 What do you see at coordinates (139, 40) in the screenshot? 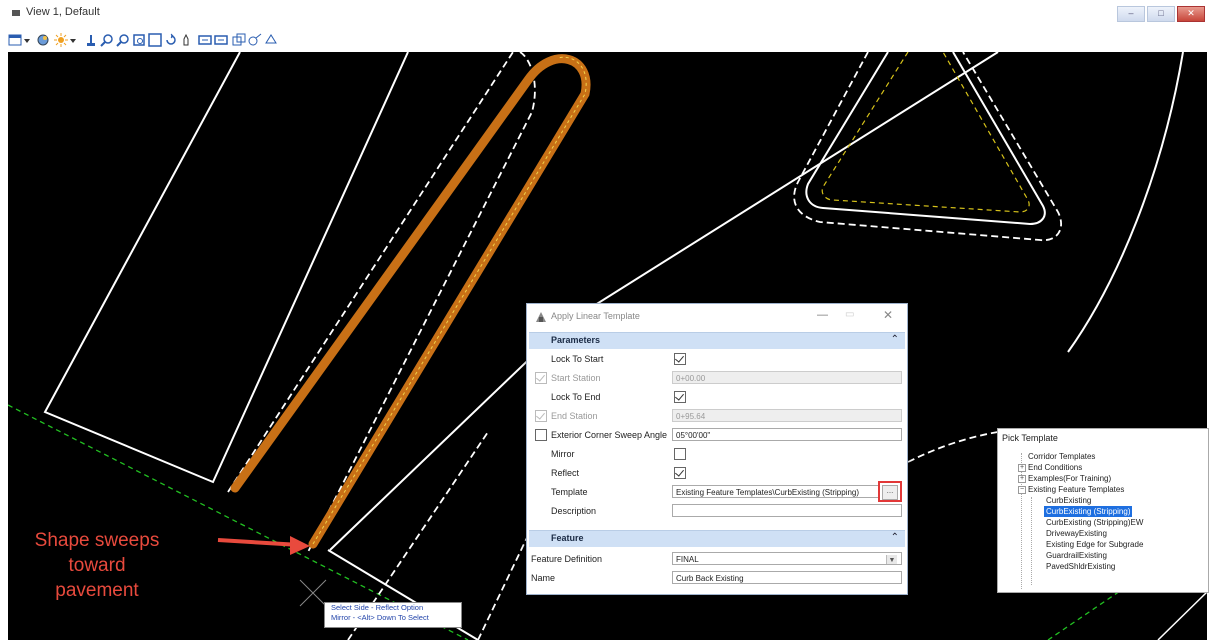
I see `window-area-icon` at bounding box center [139, 40].